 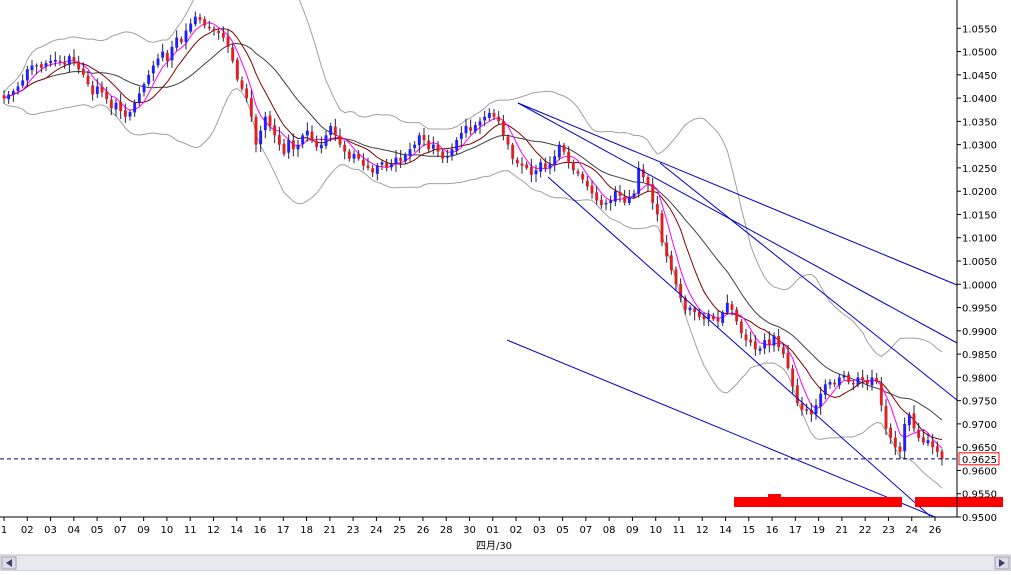 I want to click on y-tick-label: 0.9800, so click(x=979, y=378).